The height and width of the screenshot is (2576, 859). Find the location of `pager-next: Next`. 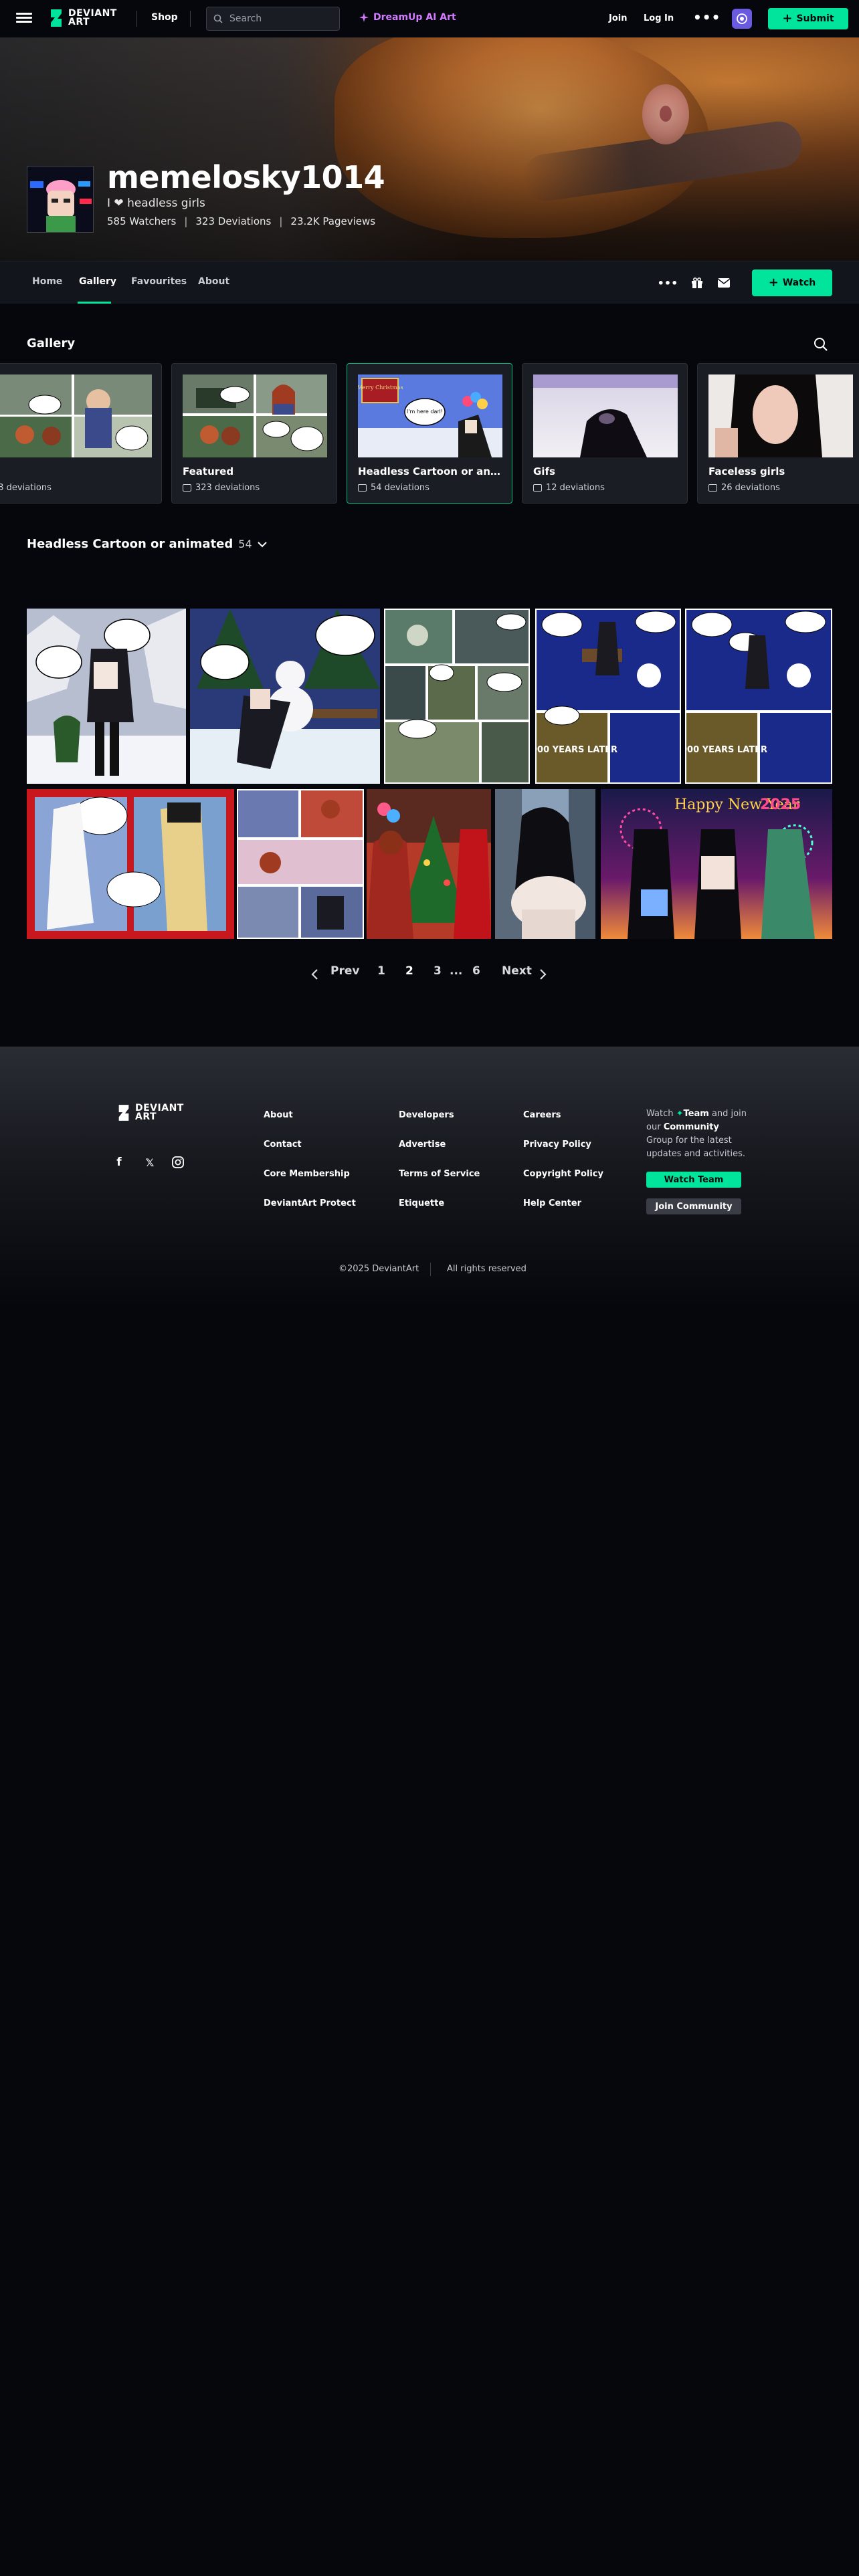

pager-next: Next is located at coordinates (517, 974).